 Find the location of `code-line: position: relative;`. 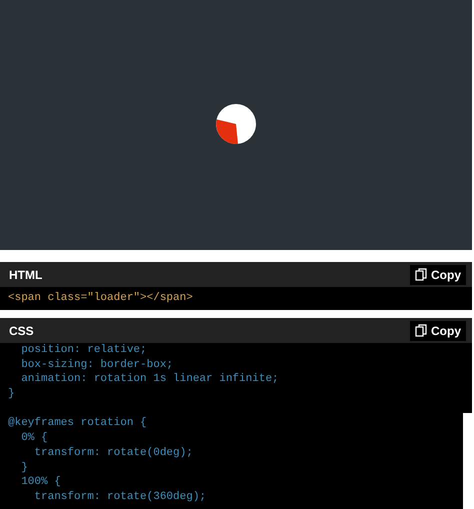

code-line: position: relative; is located at coordinates (84, 350).